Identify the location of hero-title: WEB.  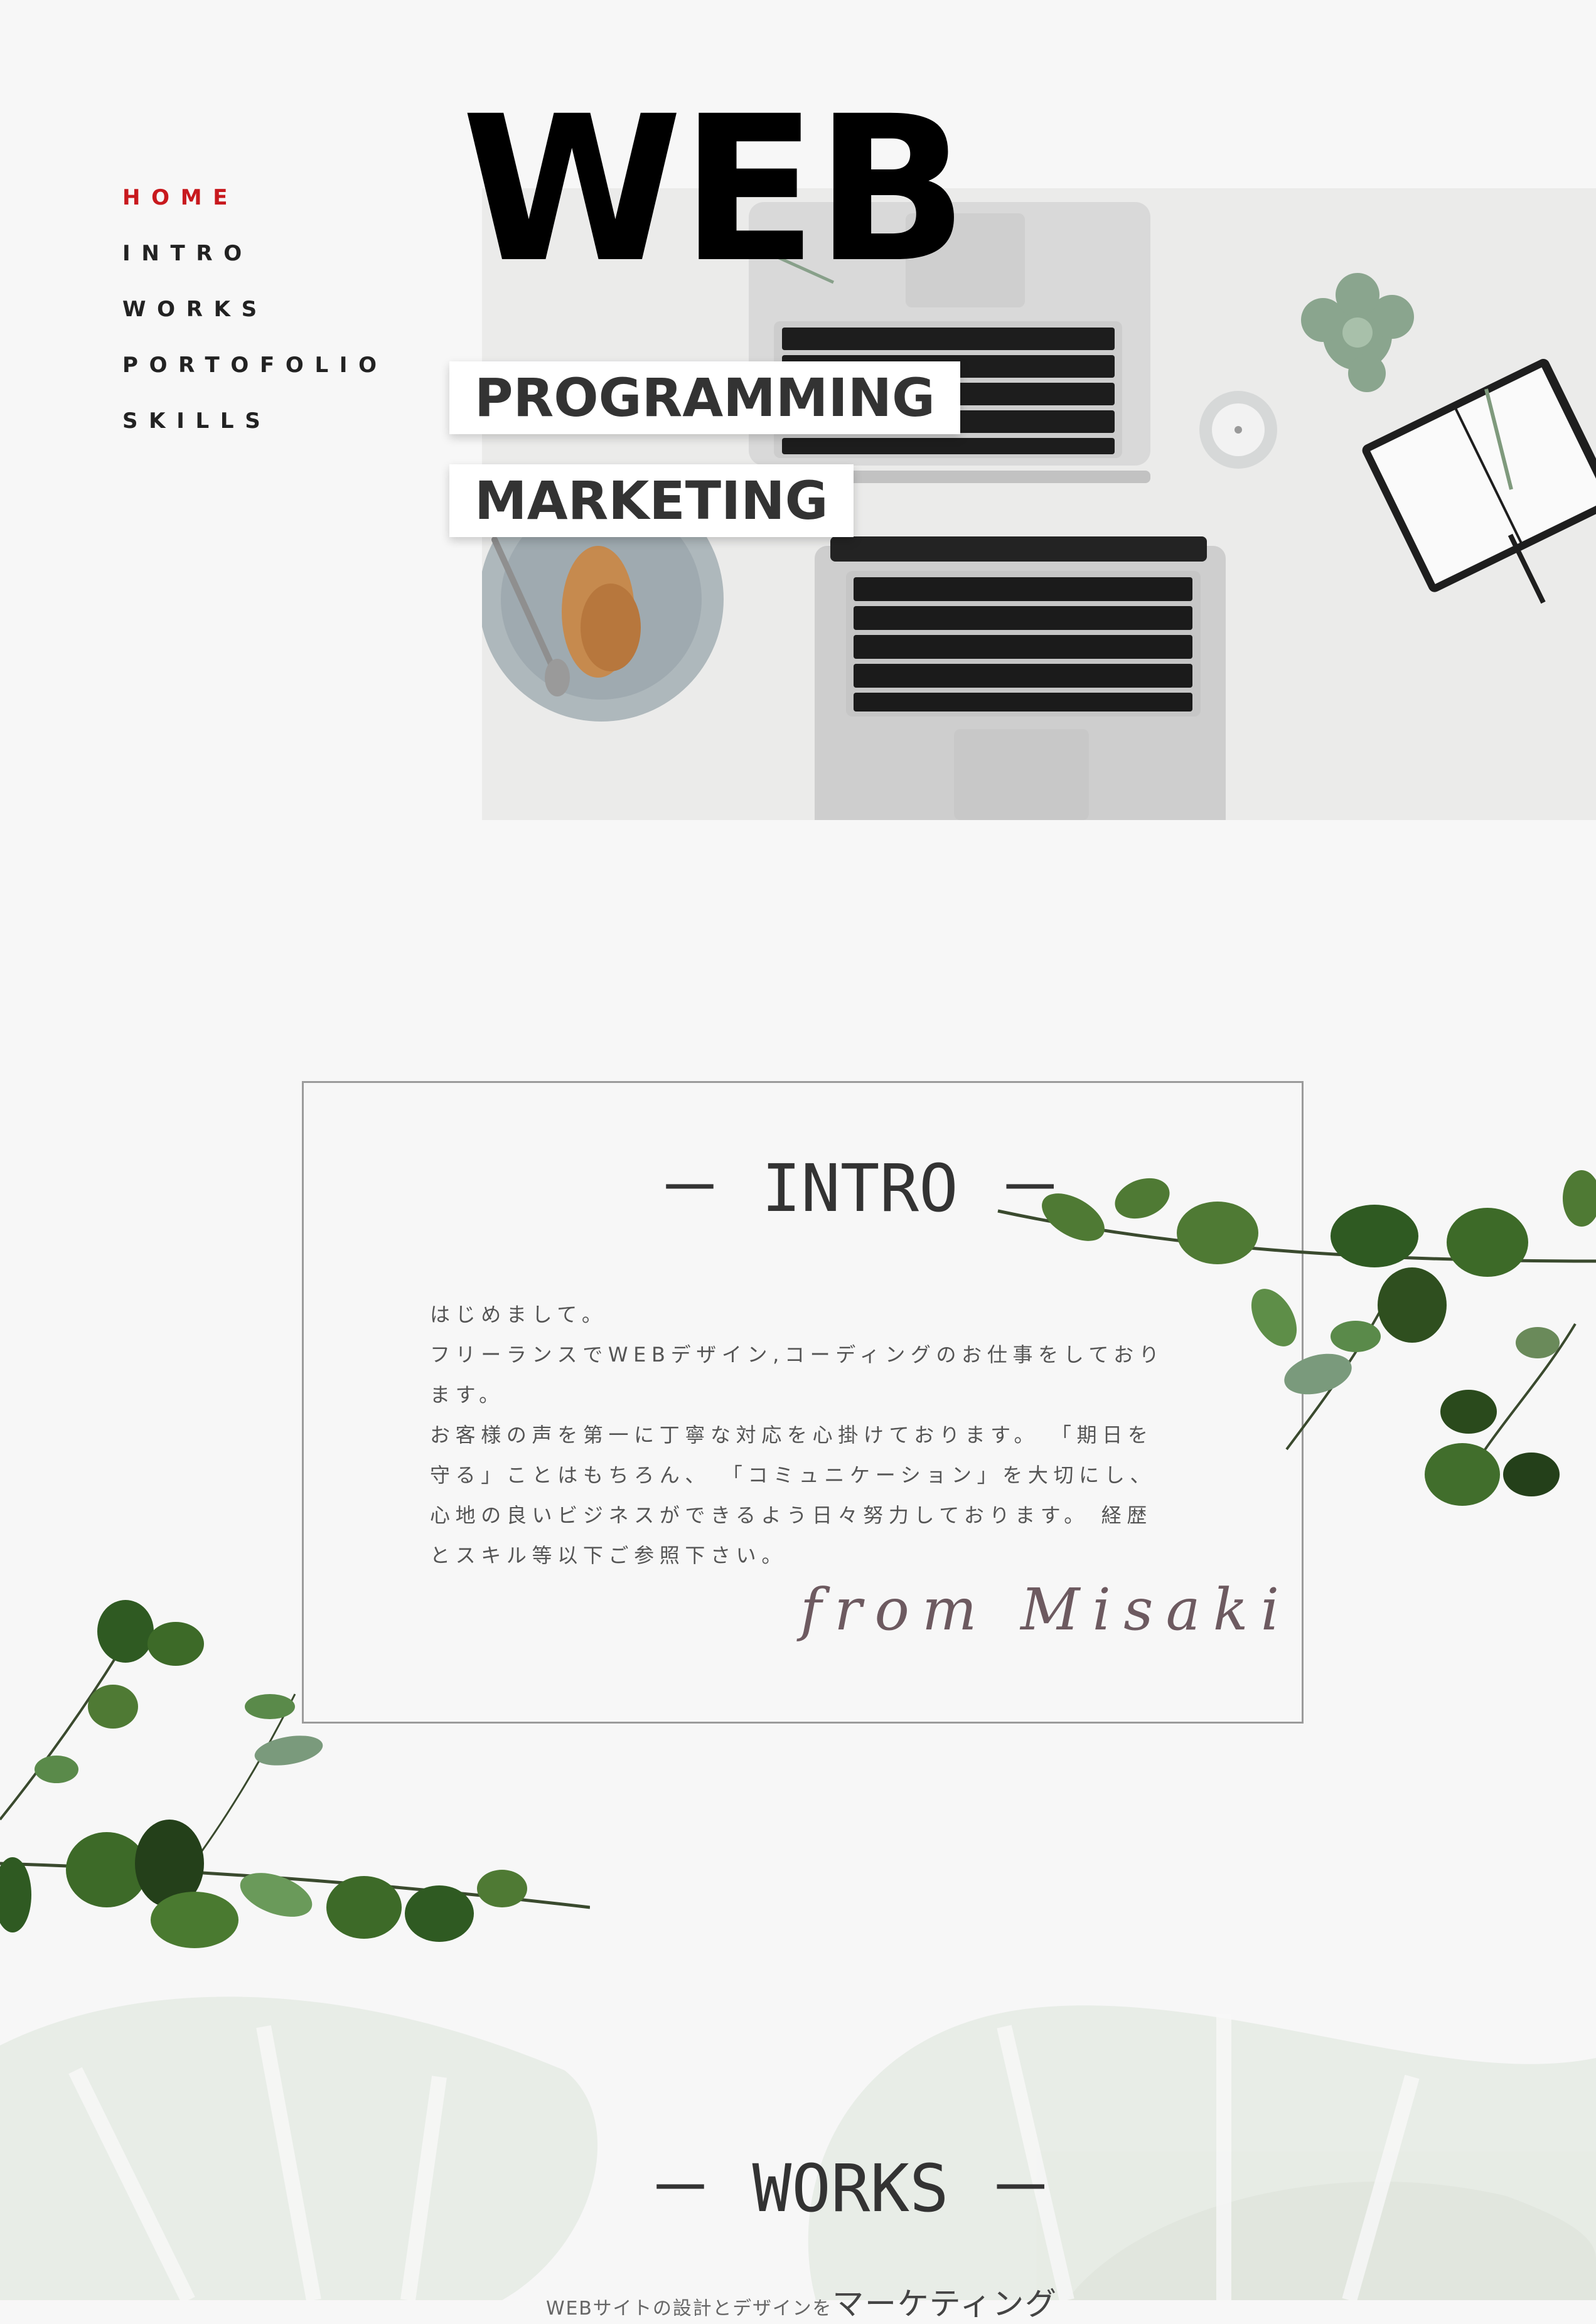
(714, 190).